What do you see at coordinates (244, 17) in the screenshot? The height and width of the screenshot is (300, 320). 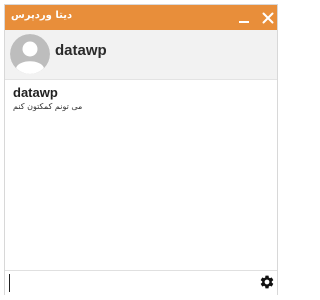 I see `minimize-button` at bounding box center [244, 17].